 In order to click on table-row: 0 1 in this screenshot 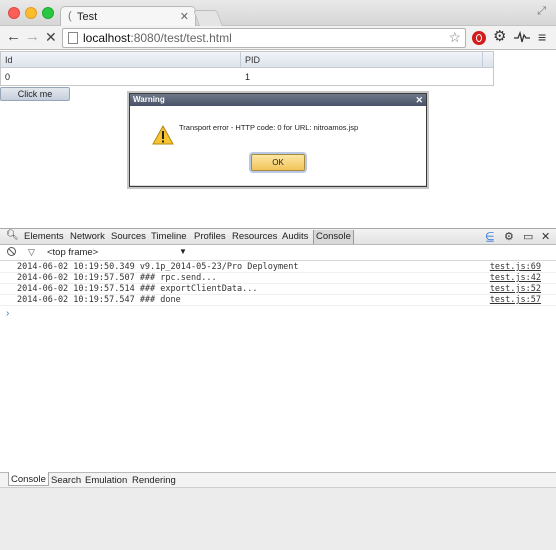, I will do `click(247, 76)`.